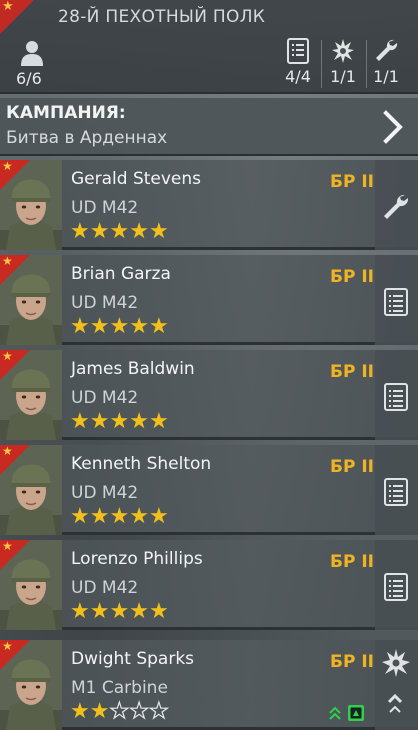  I want to click on soldier-name: Lorenzo Phillips, so click(137, 559).